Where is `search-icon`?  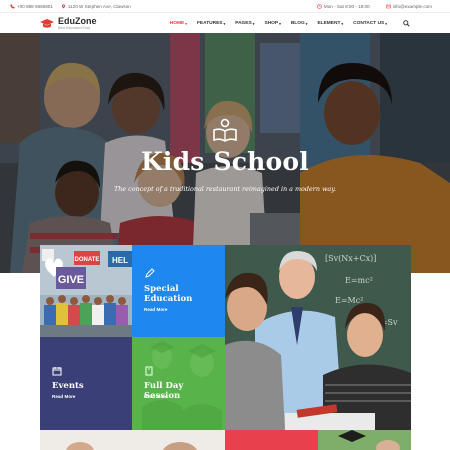
search-icon is located at coordinates (406, 23).